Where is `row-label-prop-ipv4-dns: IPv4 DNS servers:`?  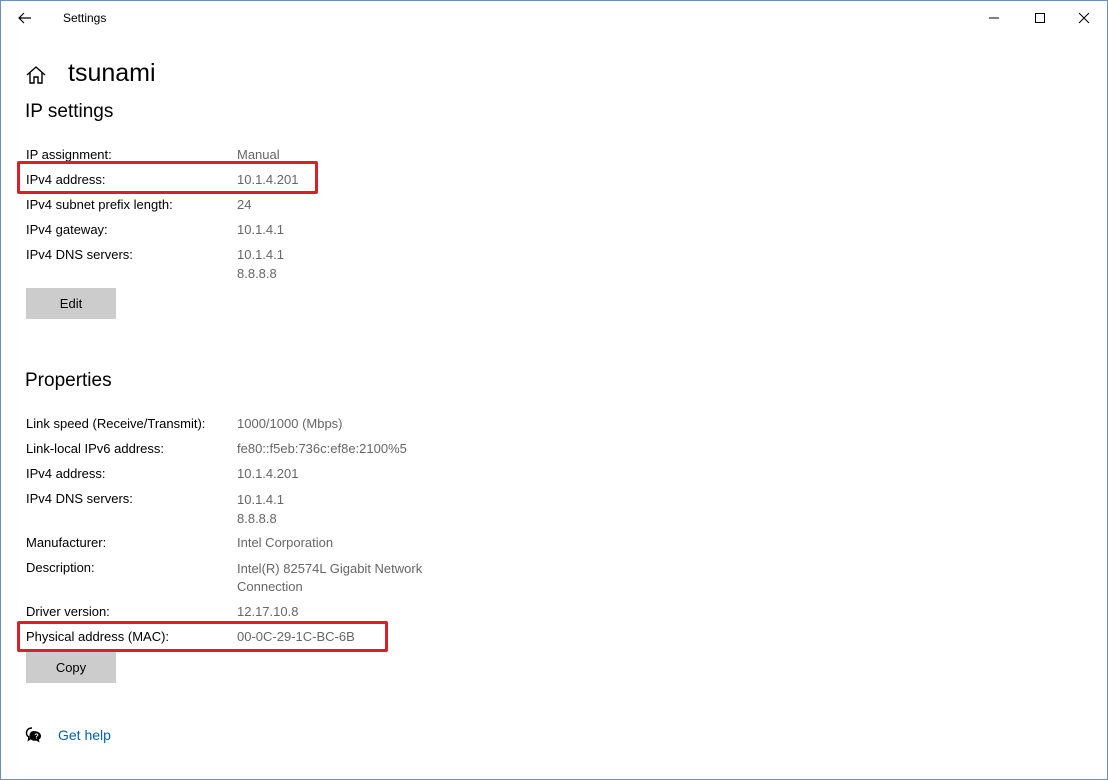
row-label-prop-ipv4-dns: IPv4 DNS servers: is located at coordinates (79, 498).